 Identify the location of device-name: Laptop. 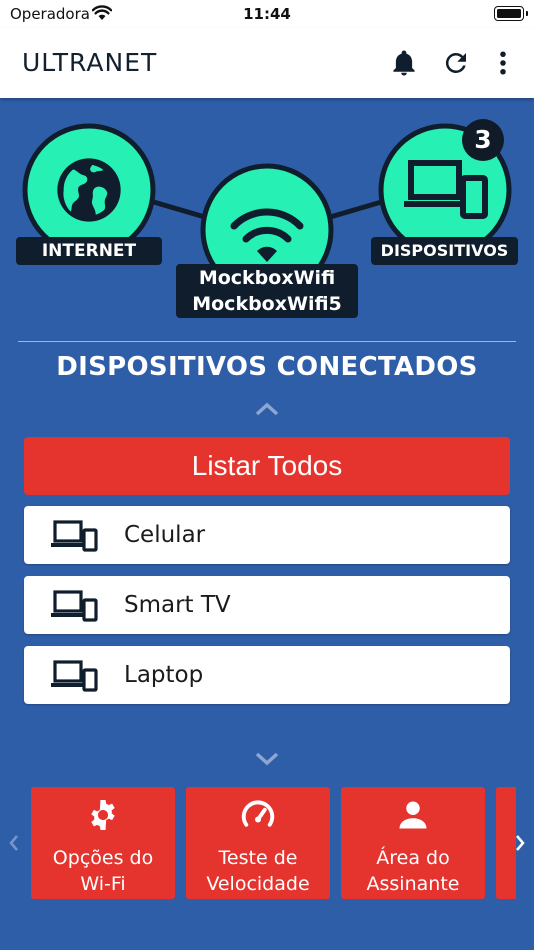
(164, 675).